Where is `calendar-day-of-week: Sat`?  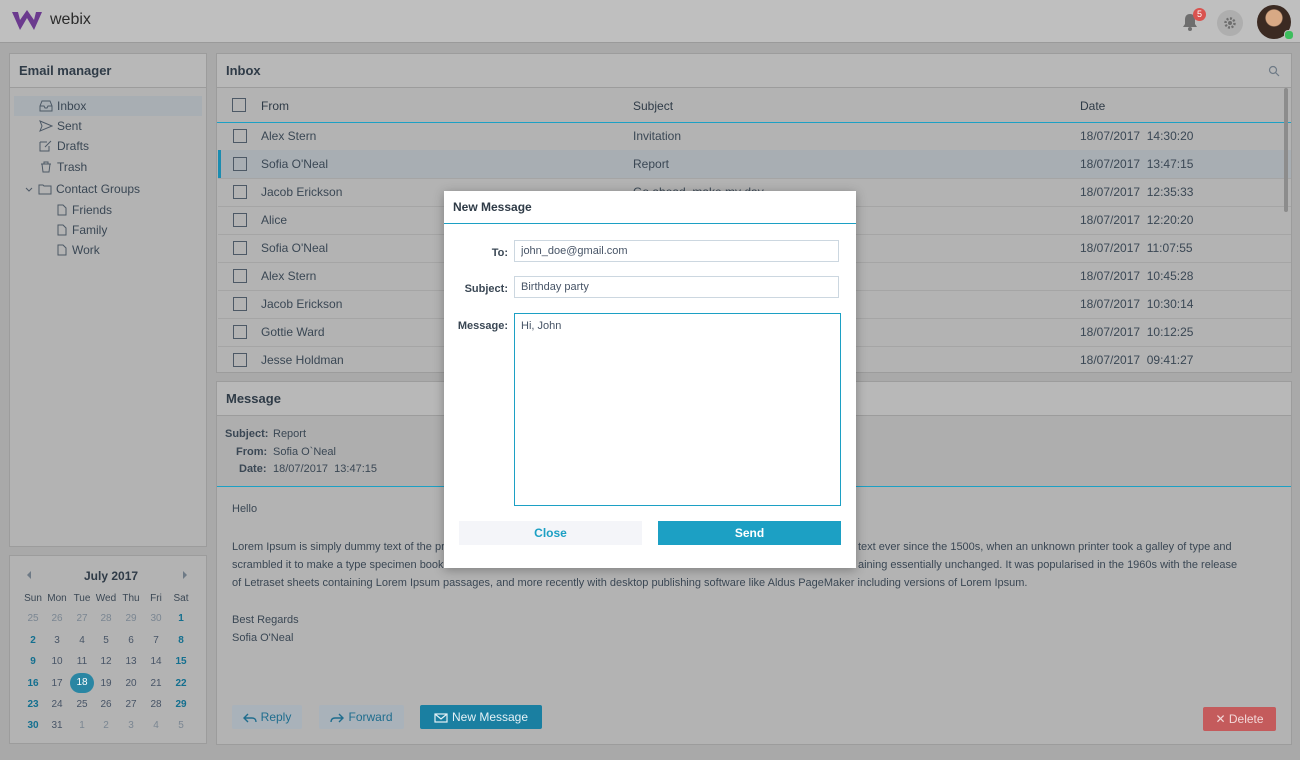 calendar-day-of-week: Sat is located at coordinates (181, 598).